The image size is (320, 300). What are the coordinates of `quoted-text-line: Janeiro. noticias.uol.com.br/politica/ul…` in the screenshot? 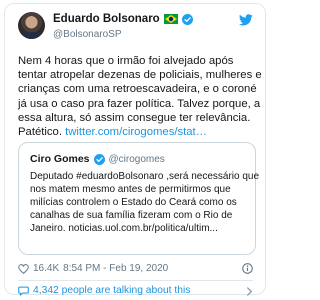 It's located at (124, 228).